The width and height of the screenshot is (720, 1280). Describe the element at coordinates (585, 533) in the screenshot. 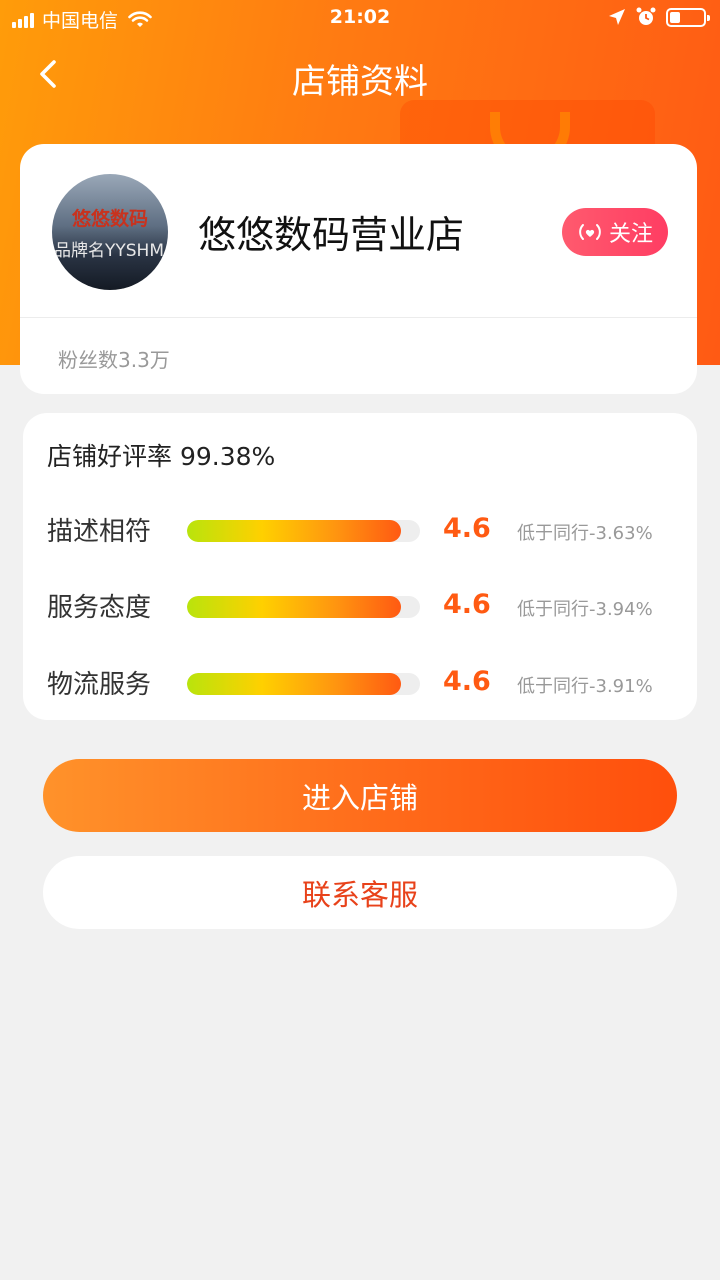

I see `rating-compare: 低于同行-3.63%` at that location.